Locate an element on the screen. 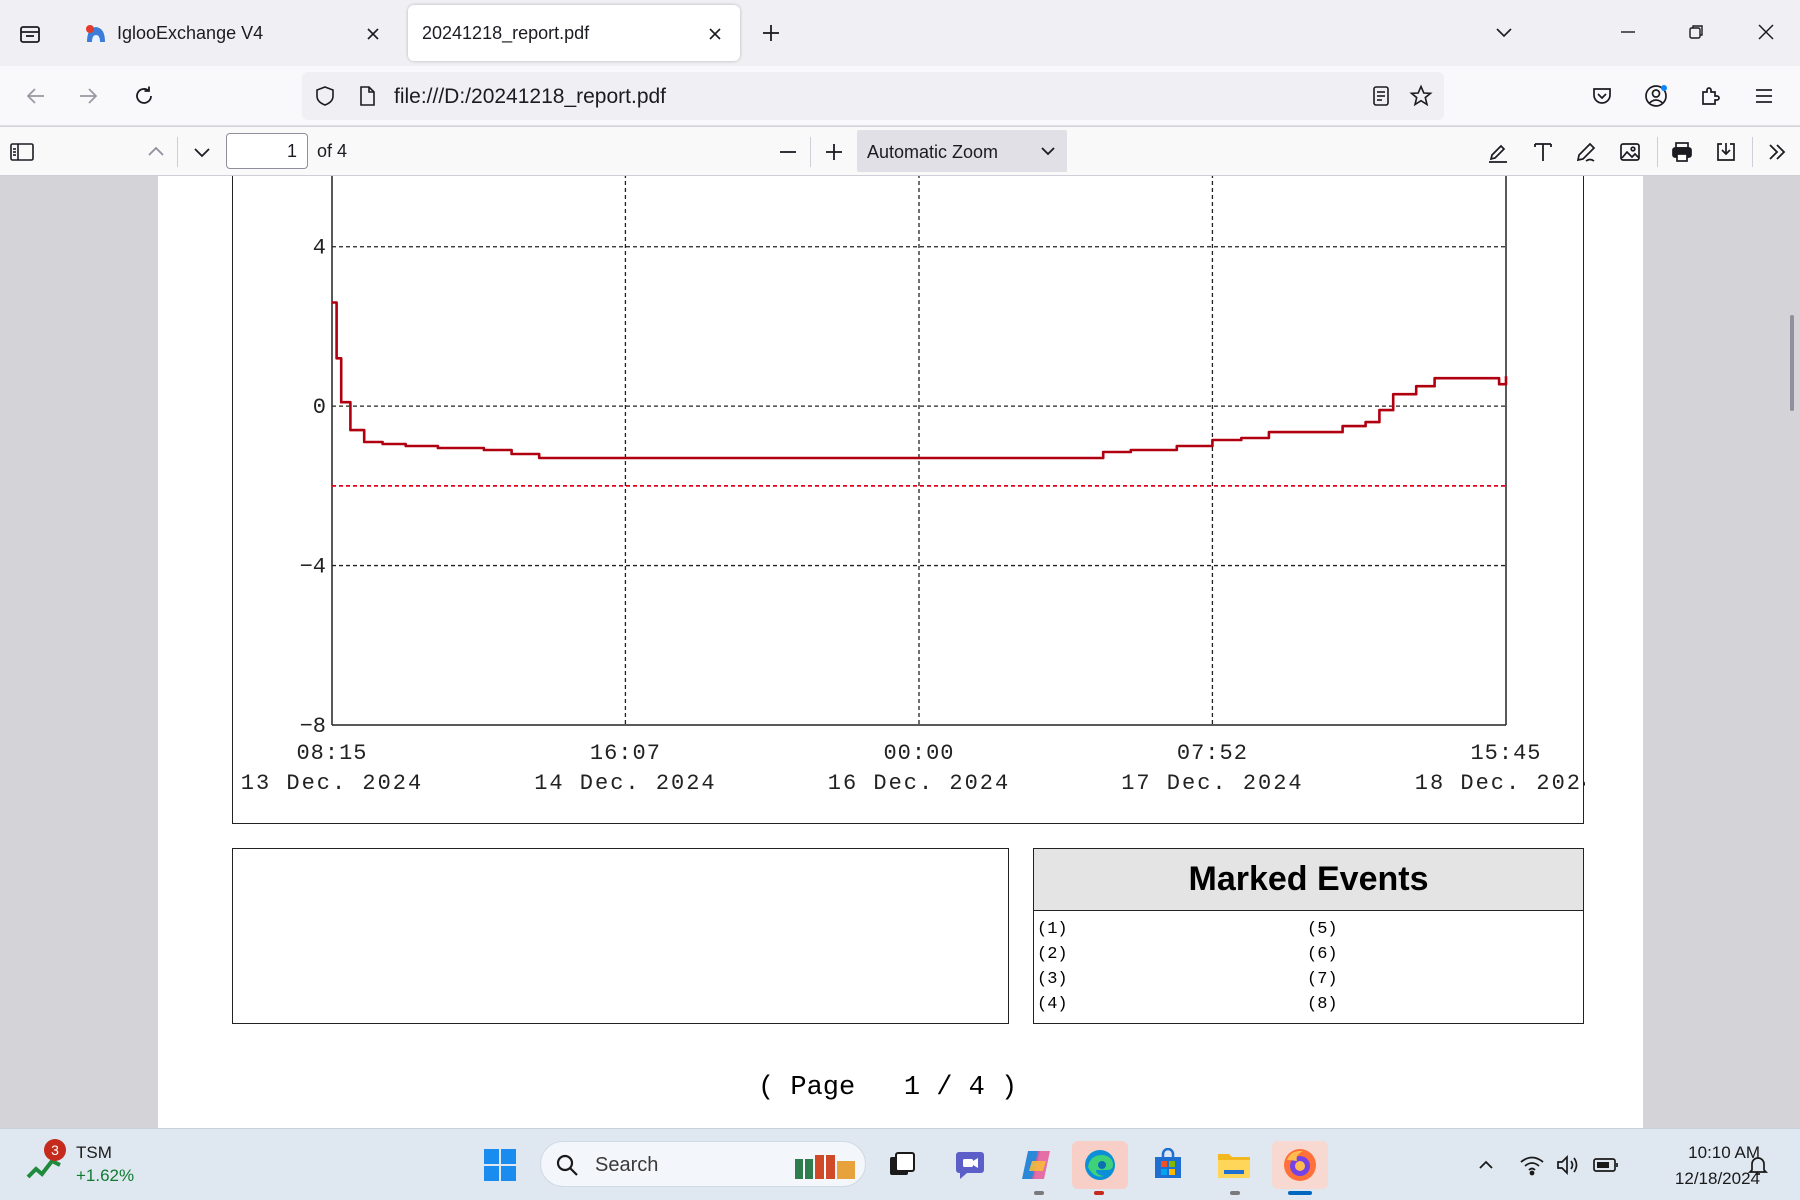 Image resolution: width=1800 pixels, height=1200 pixels. event-item: (4) is located at coordinates (1052, 1004).